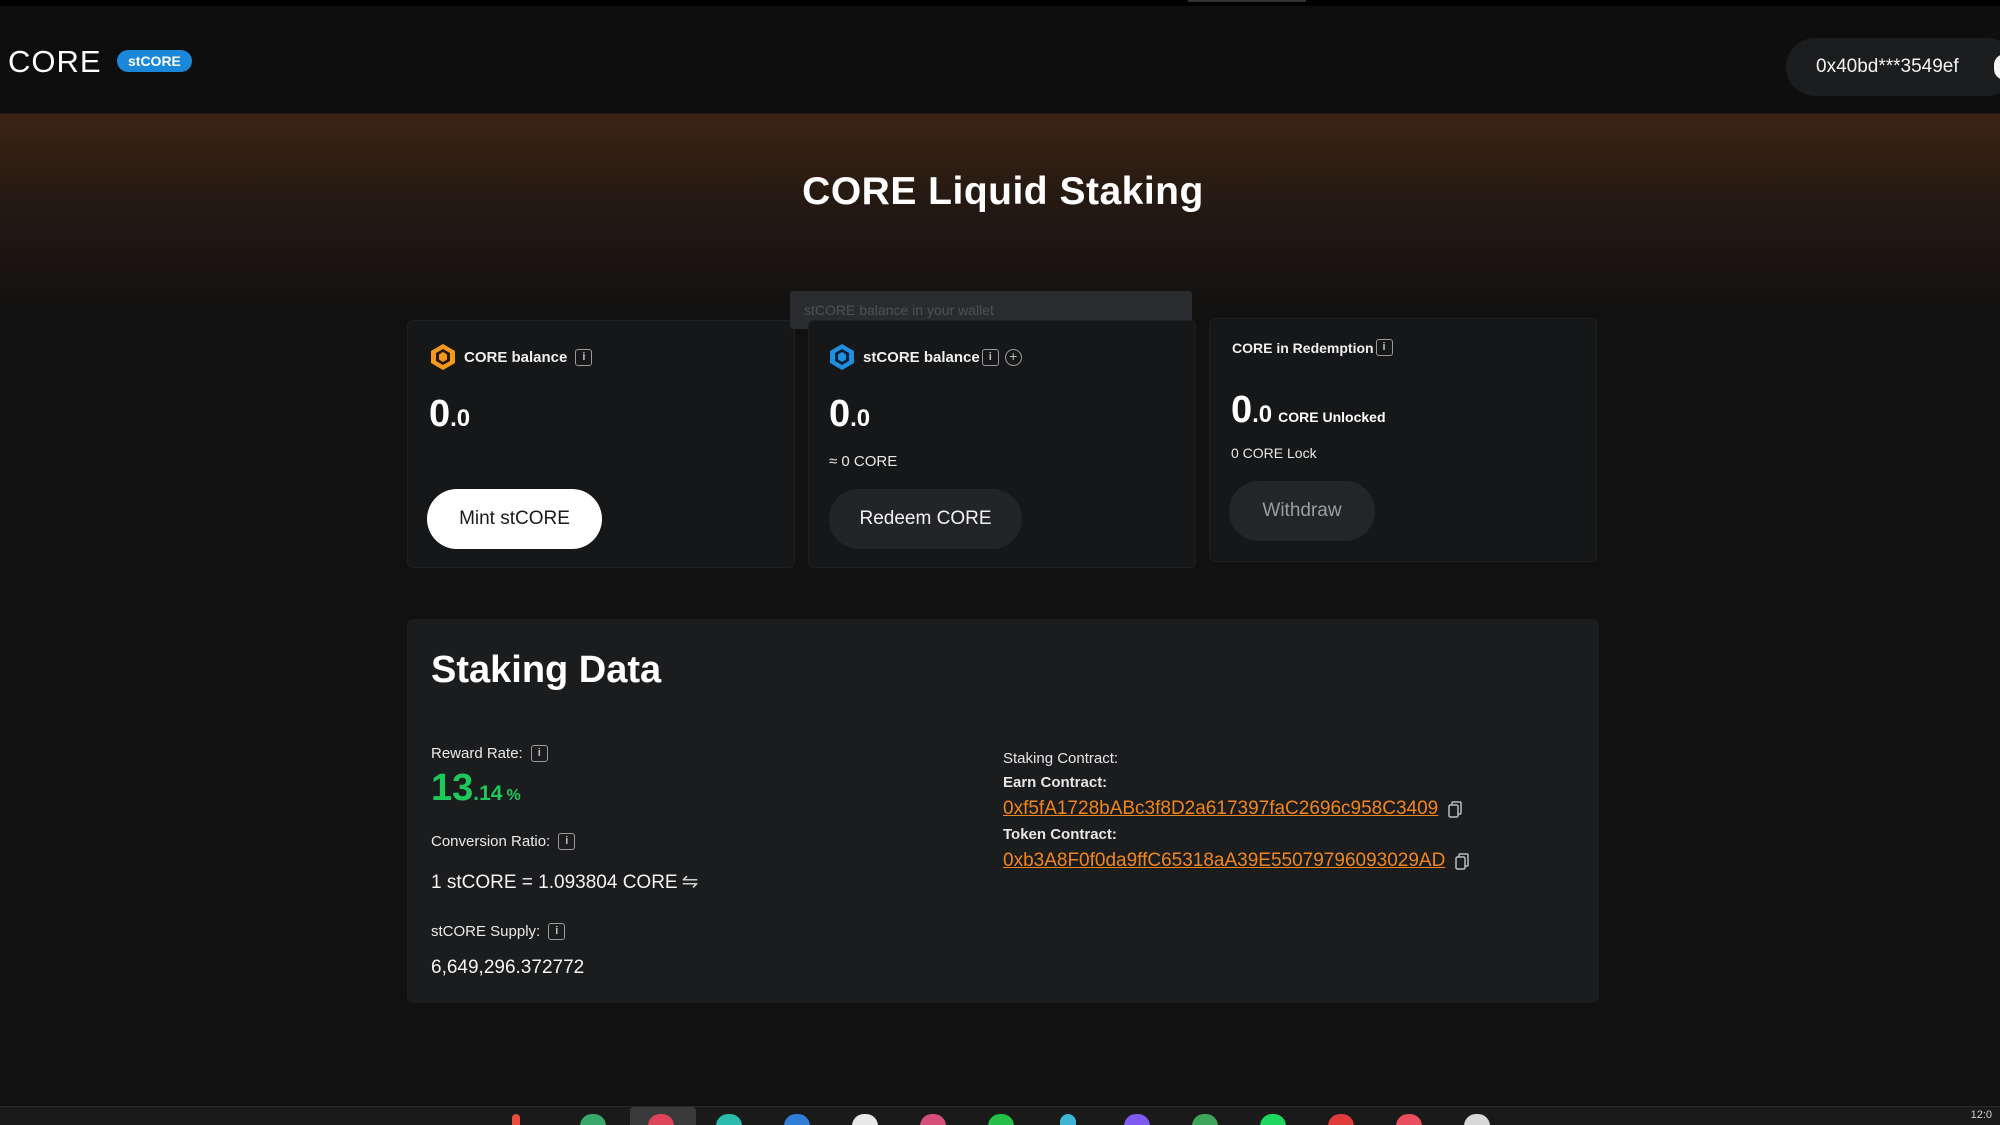 The width and height of the screenshot is (2000, 1125). What do you see at coordinates (514, 519) in the screenshot?
I see `mint-stcore-button: Mint stCORE` at bounding box center [514, 519].